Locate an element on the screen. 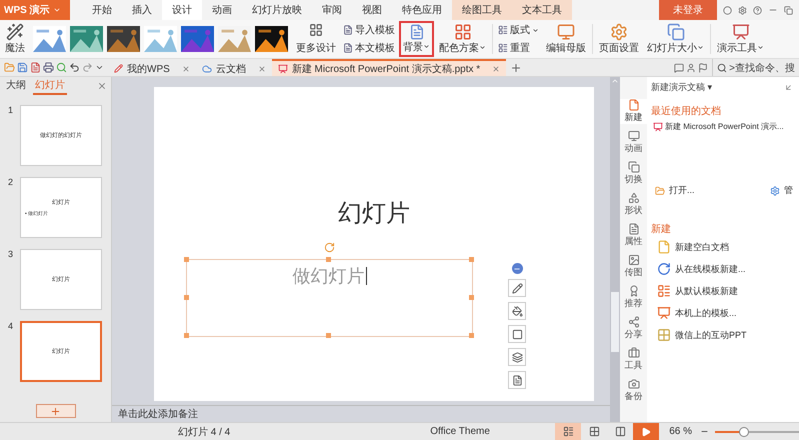 This screenshot has width=799, height=440. layers-button is located at coordinates (517, 357).